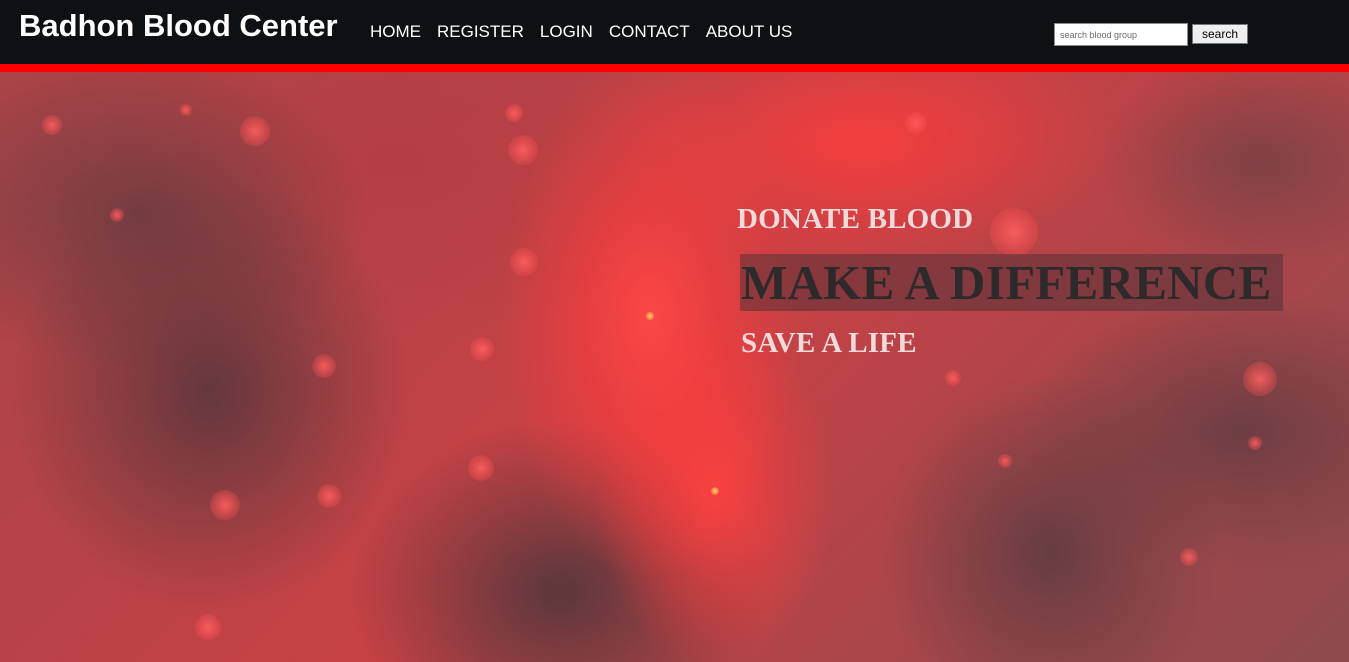 The image size is (1349, 662). I want to click on search-blood-group-input, so click(1121, 34).